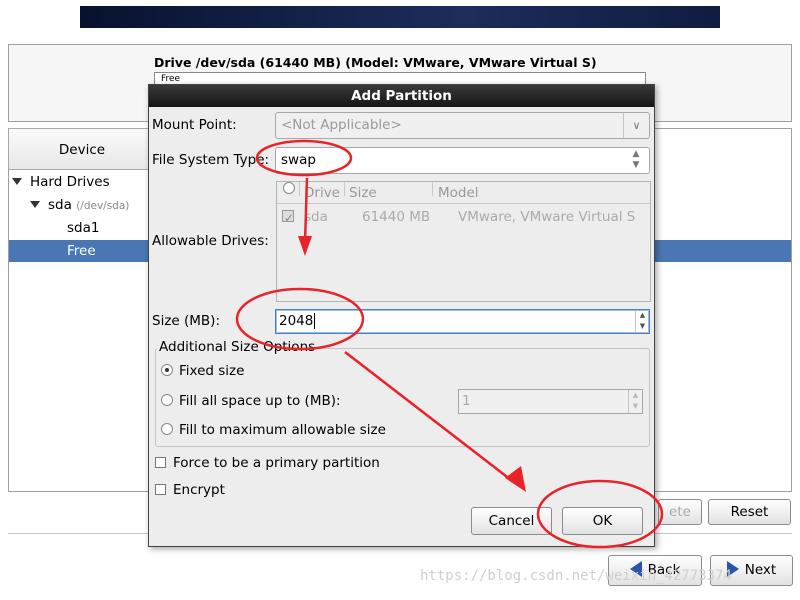 The height and width of the screenshot is (600, 800). Describe the element at coordinates (600, 514) in the screenshot. I see `annotation-circle-ok` at that location.